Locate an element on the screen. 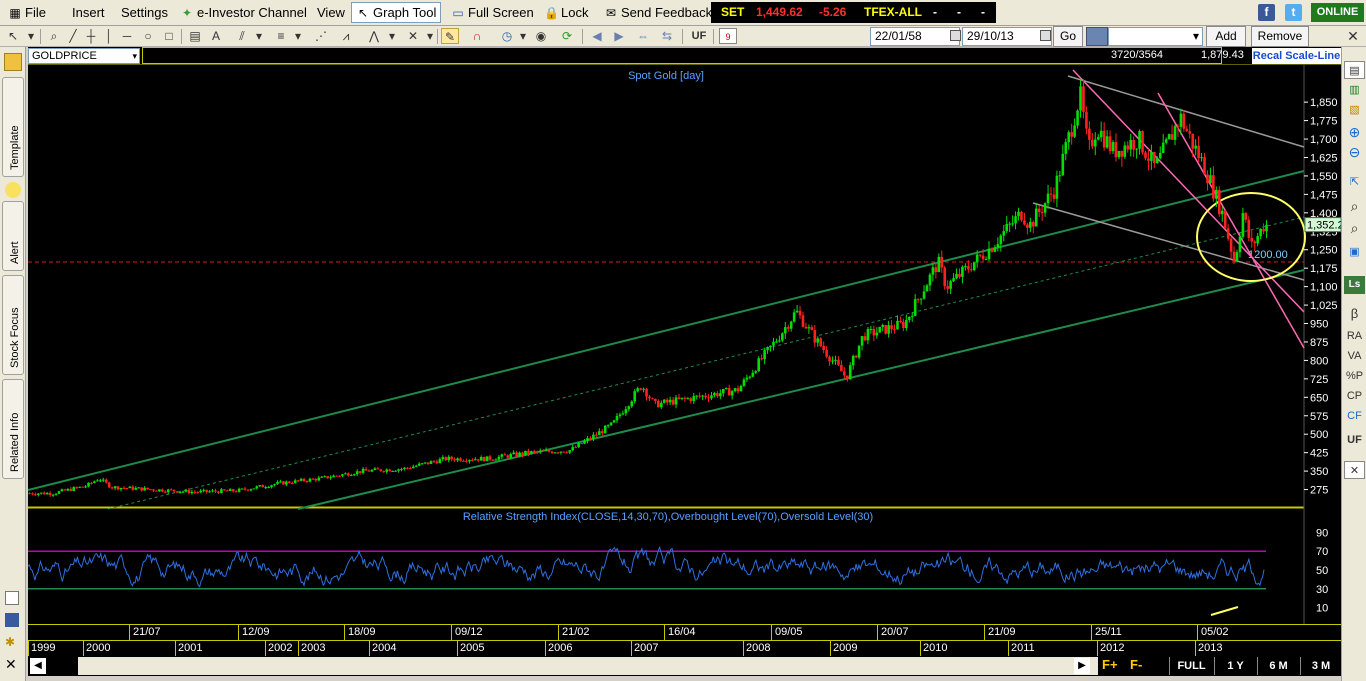 The width and height of the screenshot is (1366, 681). ls-button: Ls is located at coordinates (1354, 285).